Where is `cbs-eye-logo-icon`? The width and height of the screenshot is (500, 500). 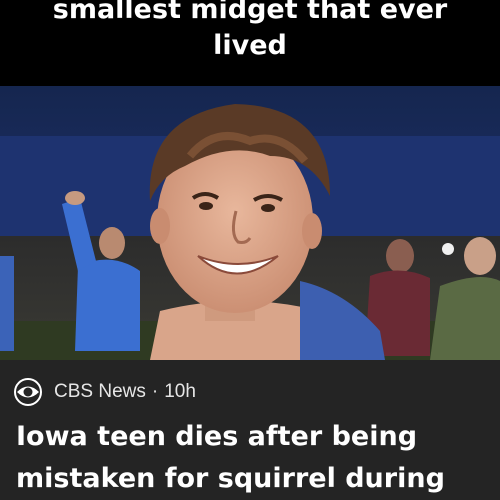 cbs-eye-logo-icon is located at coordinates (28, 392).